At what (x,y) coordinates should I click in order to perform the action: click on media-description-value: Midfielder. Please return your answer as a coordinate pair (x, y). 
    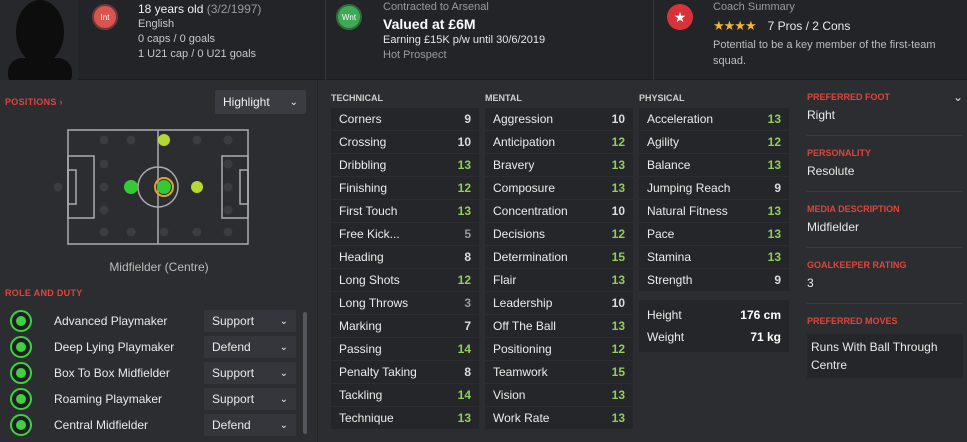
    Looking at the image, I should click on (833, 227).